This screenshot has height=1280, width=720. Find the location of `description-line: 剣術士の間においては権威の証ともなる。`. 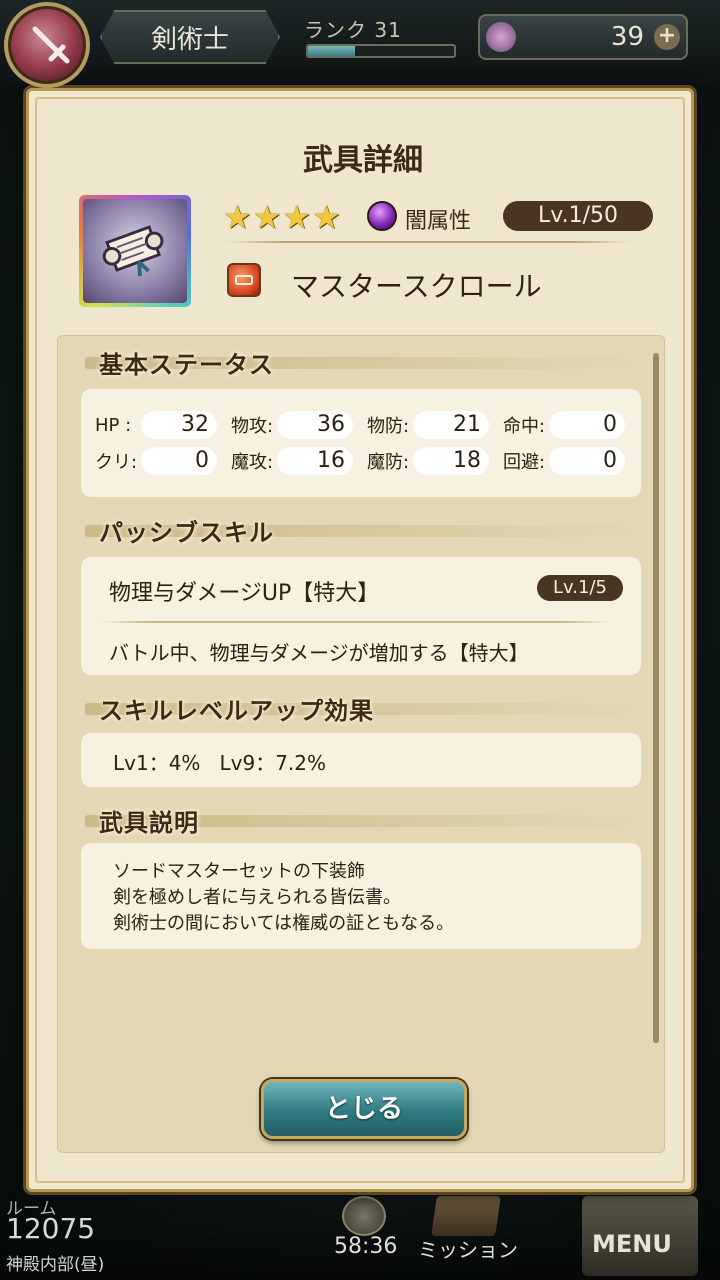

description-line: 剣術士の間においては権威の証ともなる。 is located at coordinates (284, 923).